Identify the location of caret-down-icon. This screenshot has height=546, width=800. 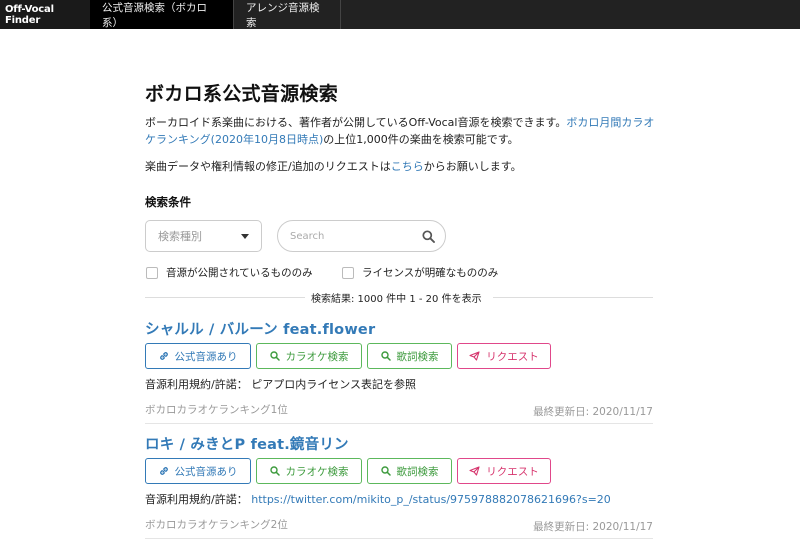
(245, 236).